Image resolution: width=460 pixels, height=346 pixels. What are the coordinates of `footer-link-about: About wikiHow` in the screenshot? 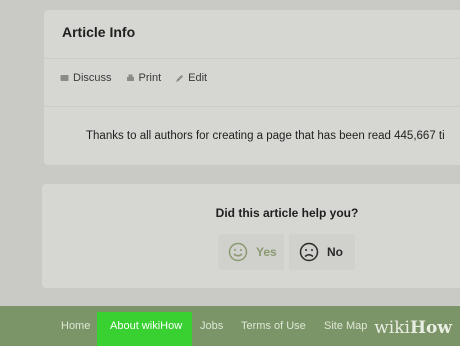 It's located at (146, 326).